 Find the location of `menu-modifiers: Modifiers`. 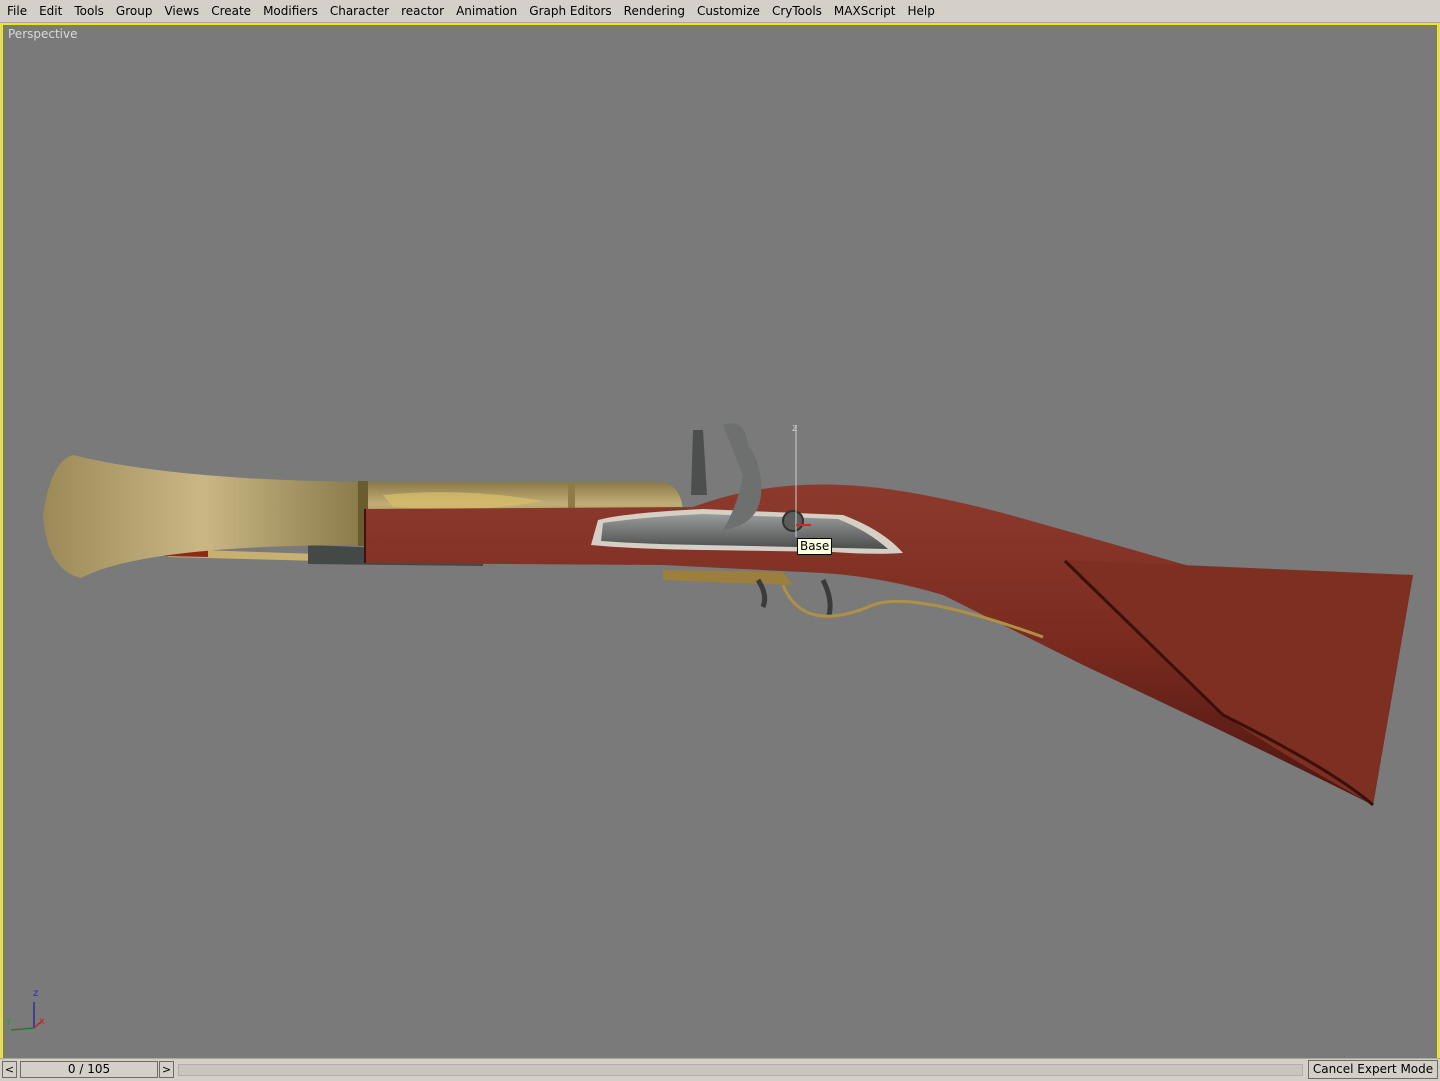

menu-modifiers: Modifiers is located at coordinates (290, 11).